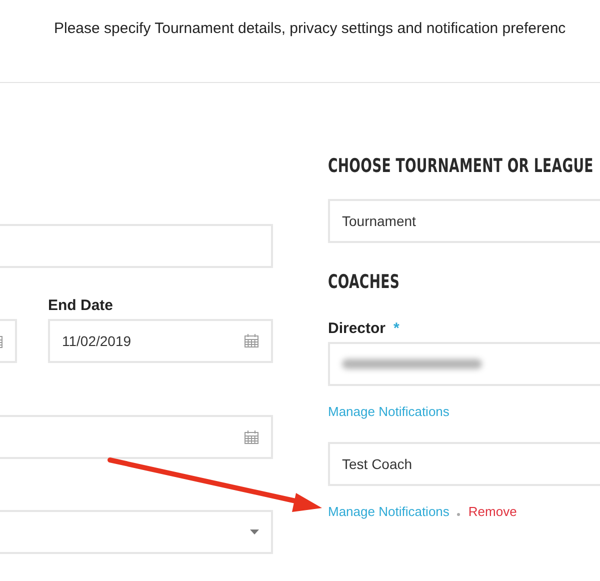  What do you see at coordinates (458, 514) in the screenshot?
I see `separator-dot` at bounding box center [458, 514].